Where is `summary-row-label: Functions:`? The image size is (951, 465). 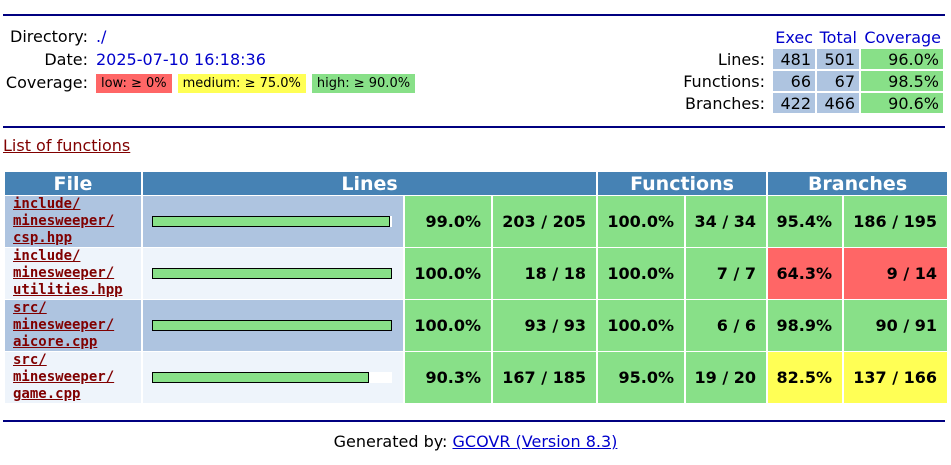
summary-row-label: Functions: is located at coordinates (724, 81).